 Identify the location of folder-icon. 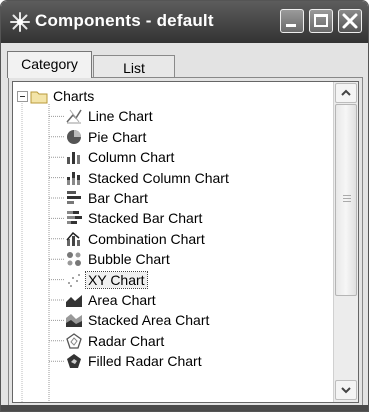
(39, 97).